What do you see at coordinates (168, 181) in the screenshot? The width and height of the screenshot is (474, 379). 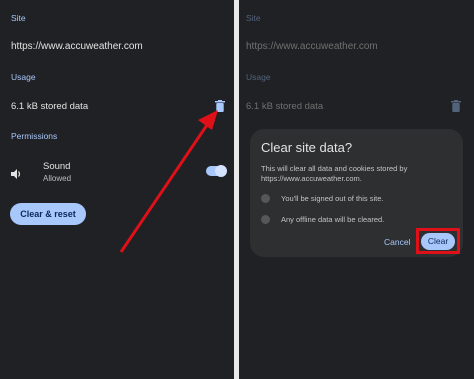 I see `red-arrow-annotation` at bounding box center [168, 181].